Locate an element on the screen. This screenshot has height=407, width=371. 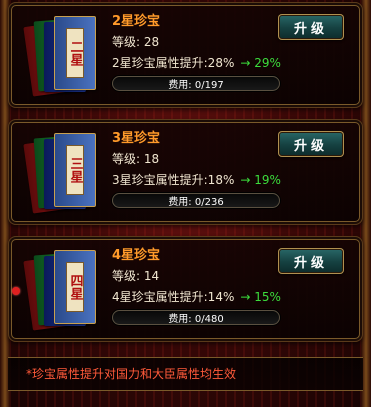
book-stack-icon: 三星 is located at coordinates (60, 173).